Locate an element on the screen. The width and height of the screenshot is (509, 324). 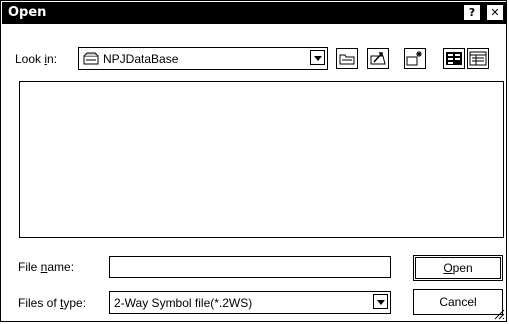
resize-grip-icon is located at coordinates (499, 314).